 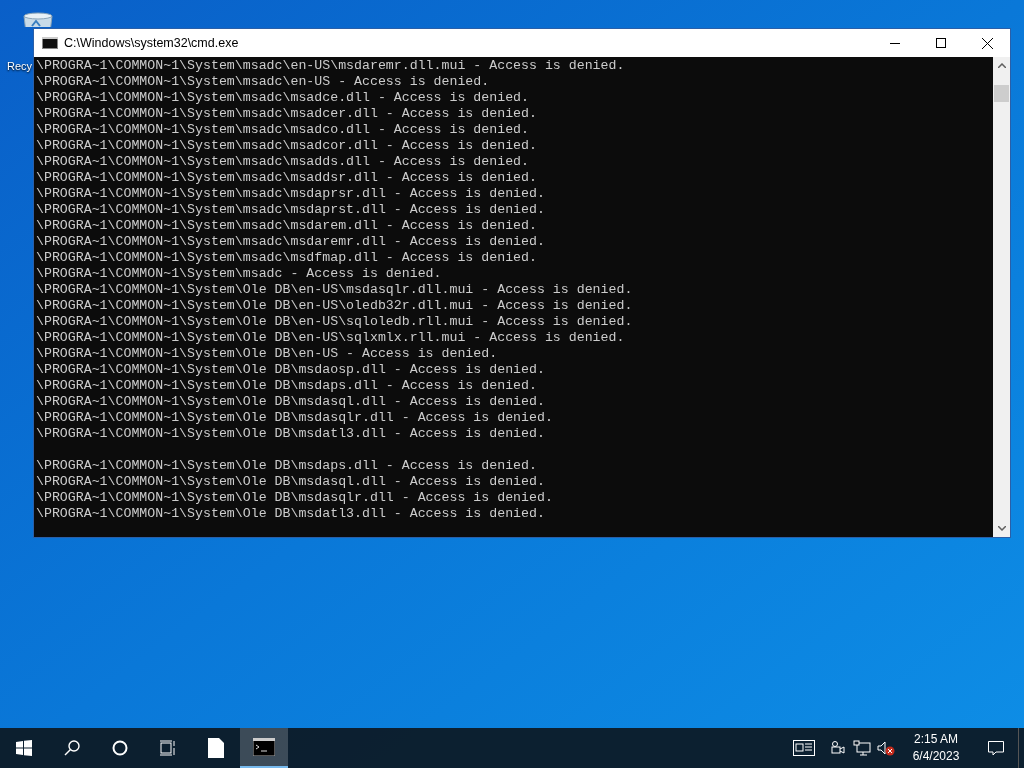 What do you see at coordinates (331, 338) in the screenshot?
I see `console-line: \PROGRA~1\COMMON~1\System\Ole DB\en-US\sqlxmlx.rll.mui - Access is denied.` at bounding box center [331, 338].